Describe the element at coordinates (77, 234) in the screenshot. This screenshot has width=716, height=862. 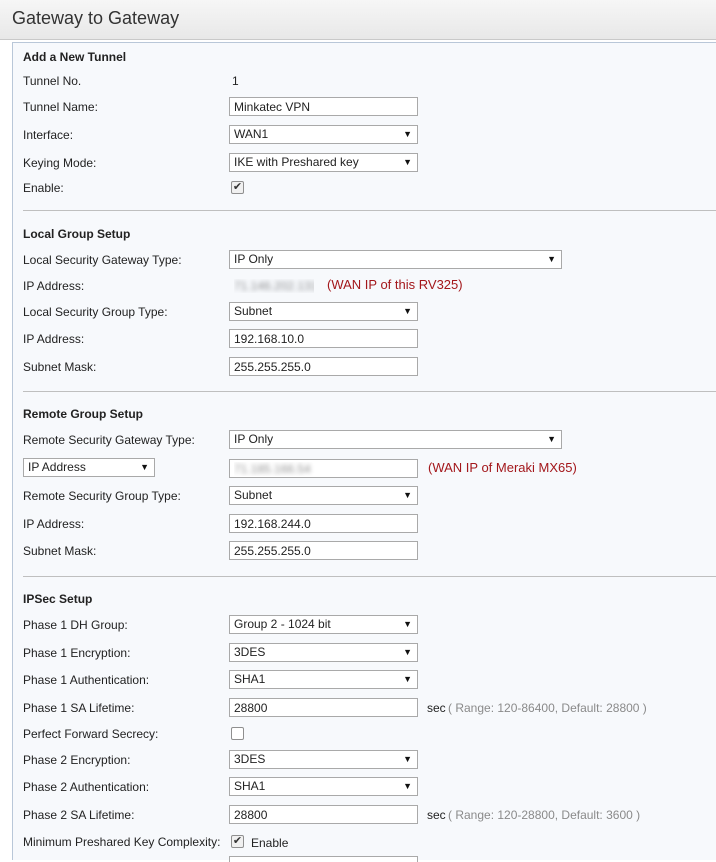
I see `section-title-local-group: Local Group Setup` at that location.